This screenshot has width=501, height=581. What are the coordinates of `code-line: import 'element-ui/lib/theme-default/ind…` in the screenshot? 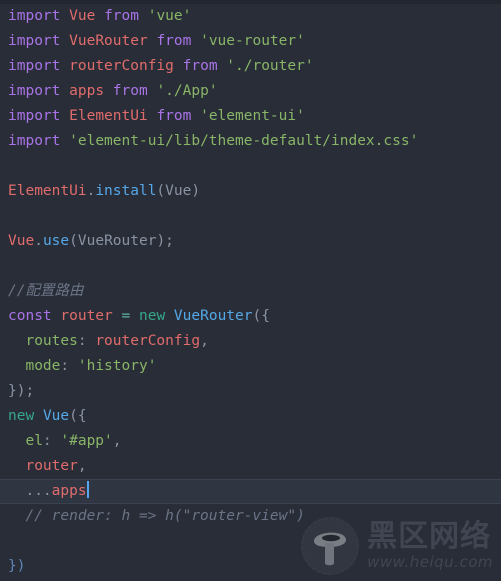 It's located at (250, 141).